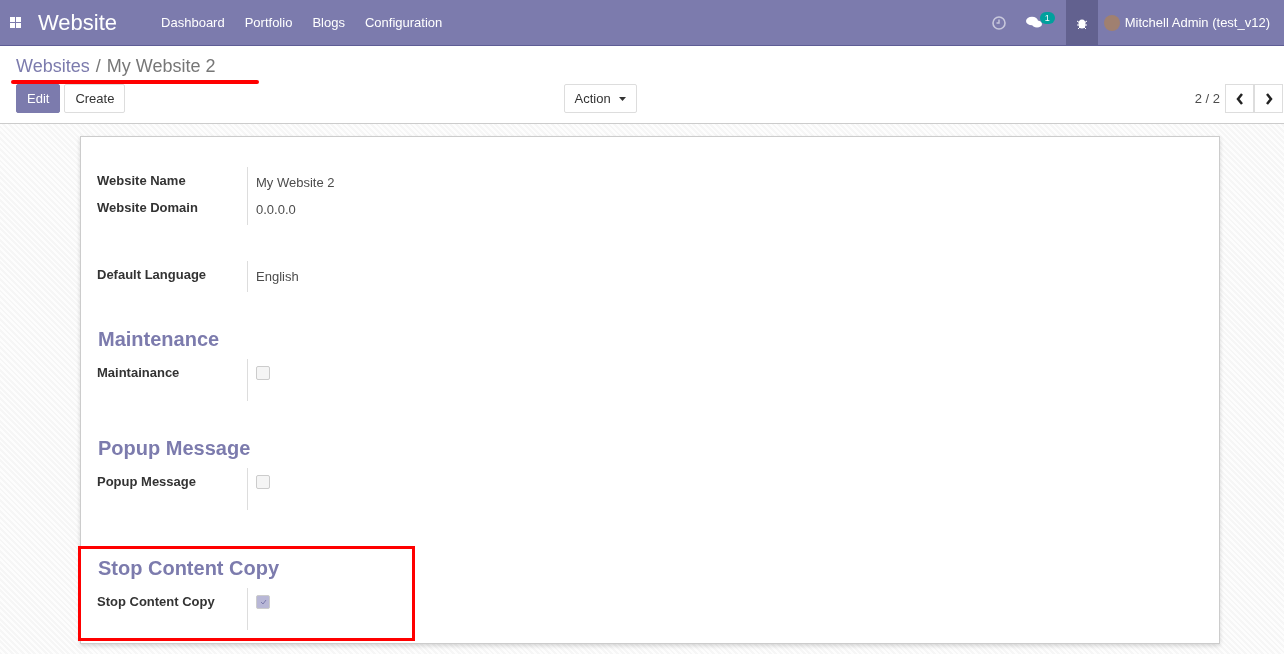 The height and width of the screenshot is (654, 1284). I want to click on field-value: English, so click(277, 276).